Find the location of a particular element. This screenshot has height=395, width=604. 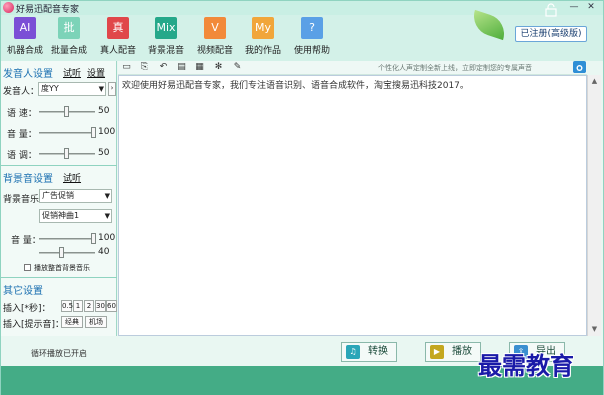

bg-category-select: 广告促销 ▼ is located at coordinates (75, 196).